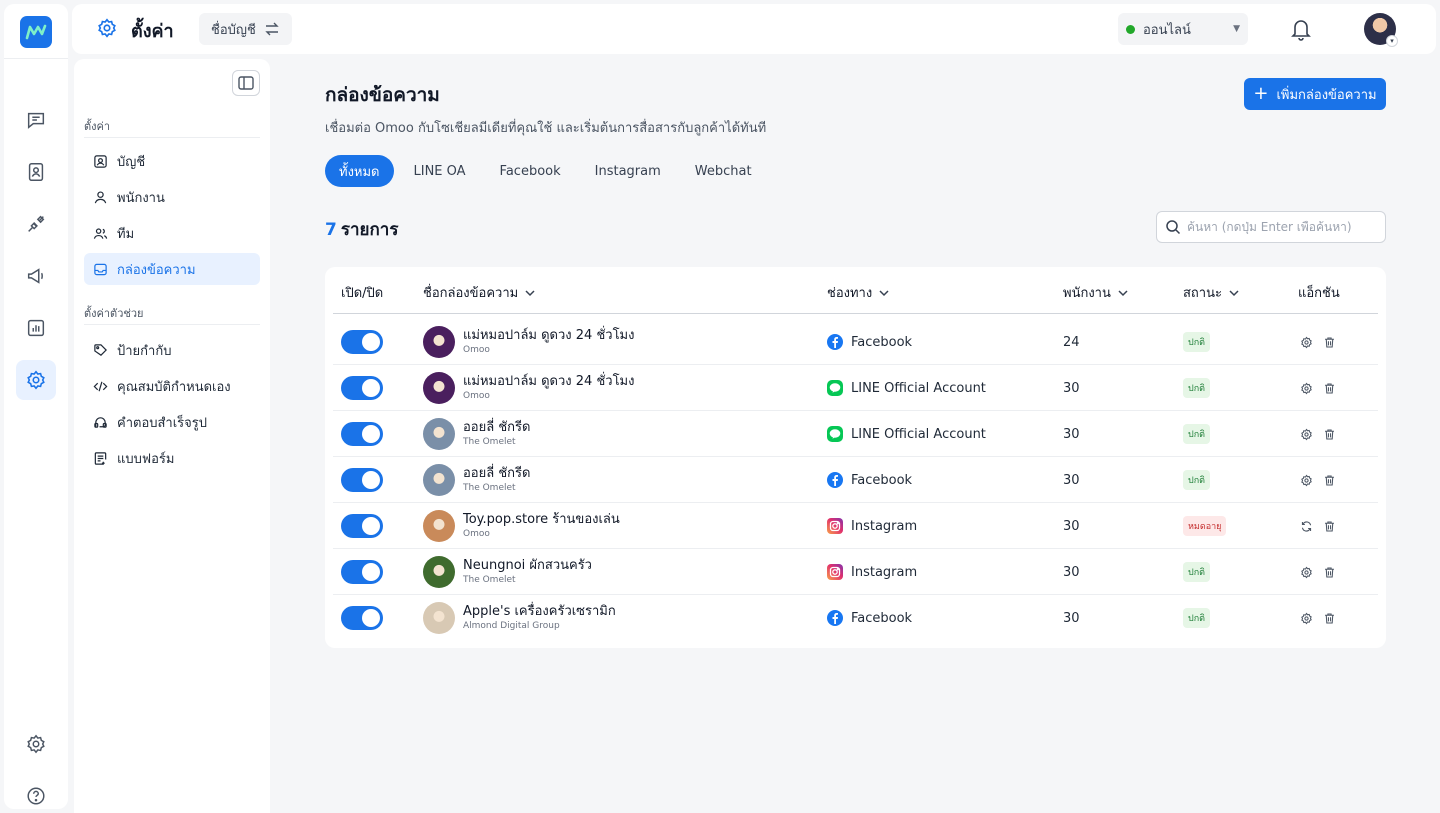 This screenshot has width=1440, height=813. Describe the element at coordinates (100, 386) in the screenshot. I see `code-icon` at that location.